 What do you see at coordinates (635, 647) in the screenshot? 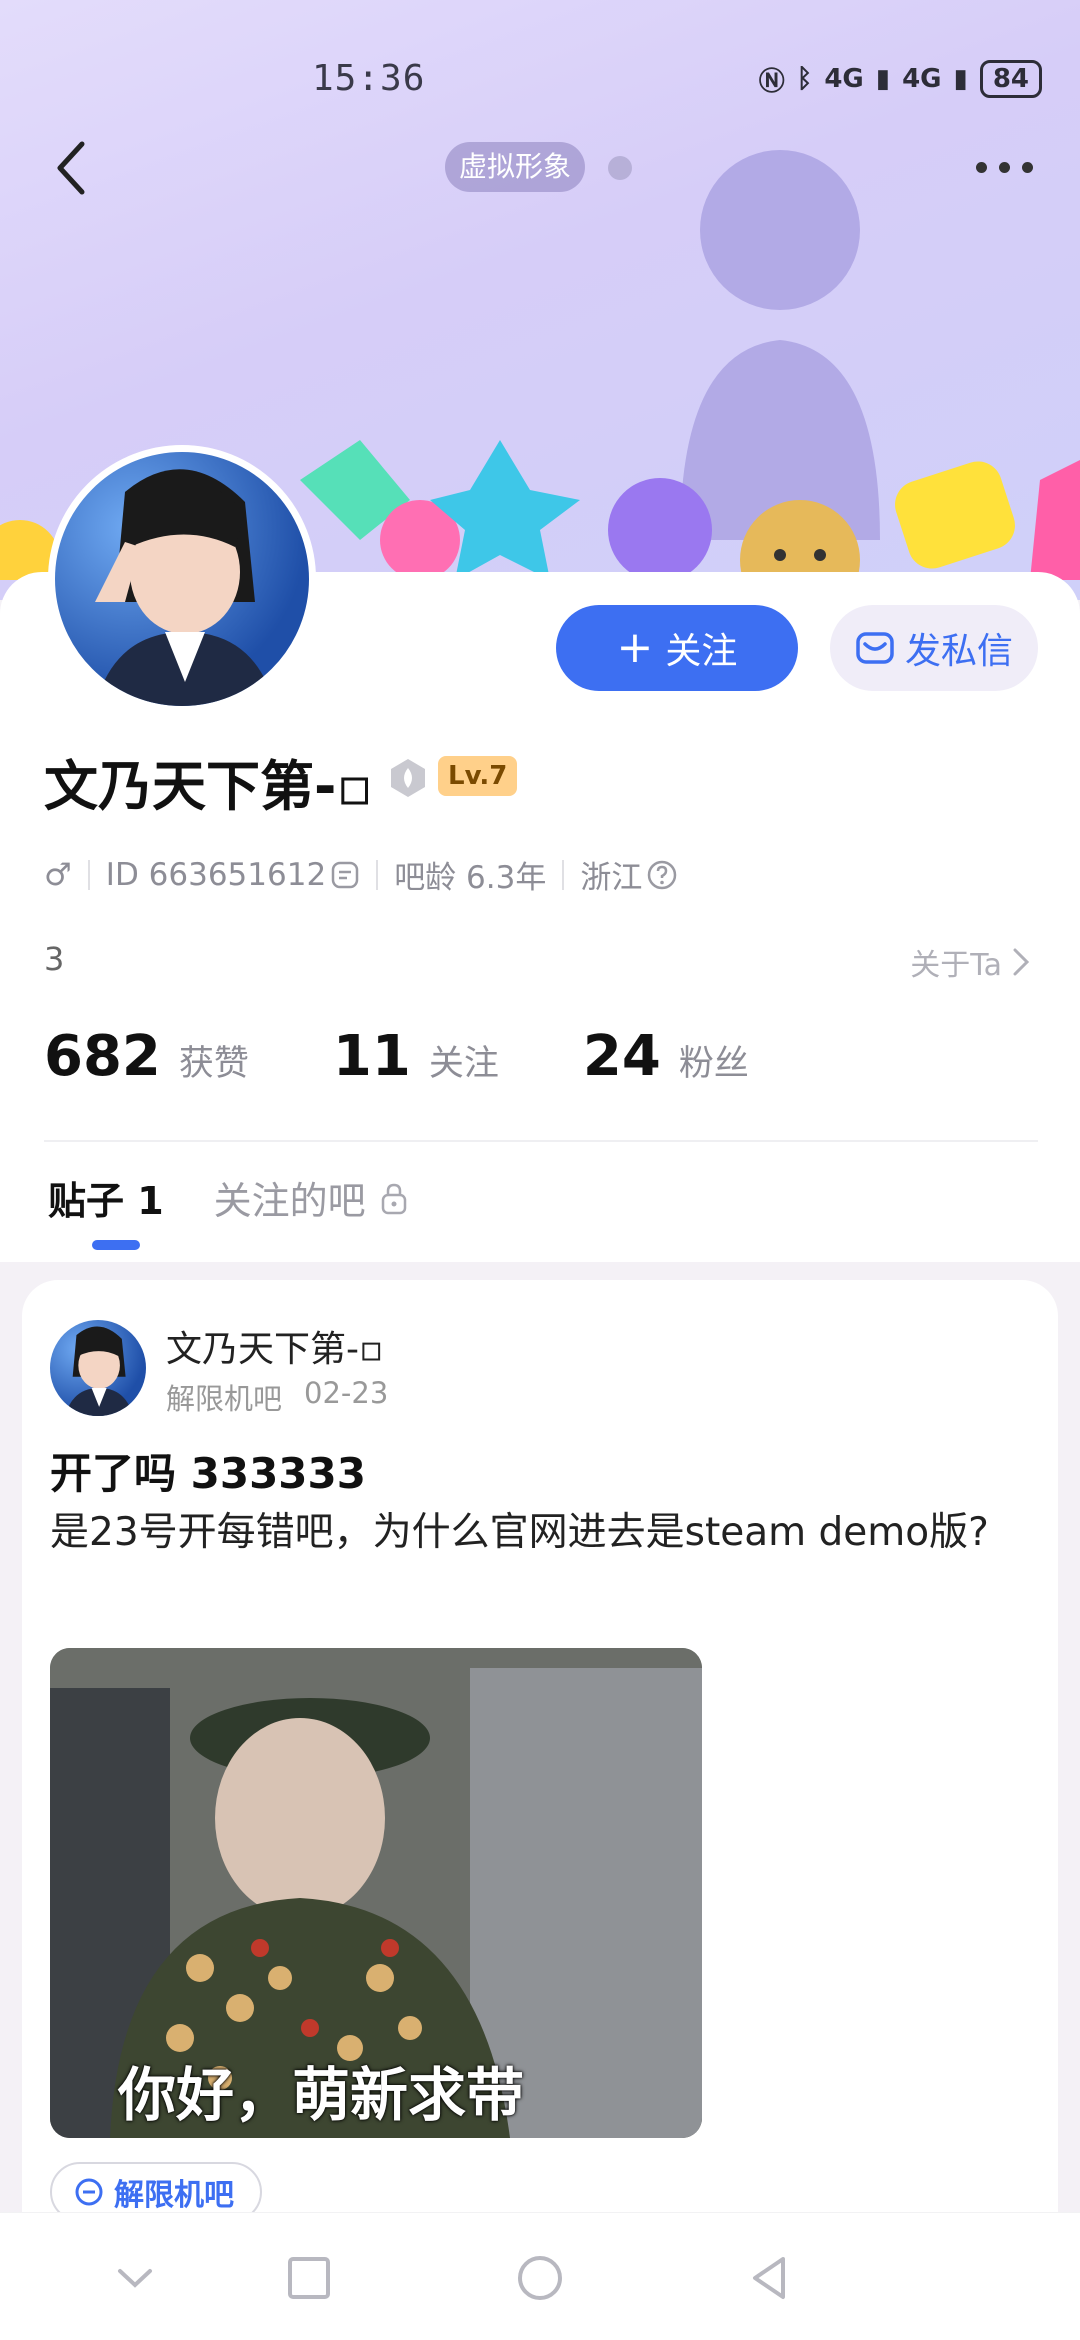
I see `plus-icon: +` at bounding box center [635, 647].